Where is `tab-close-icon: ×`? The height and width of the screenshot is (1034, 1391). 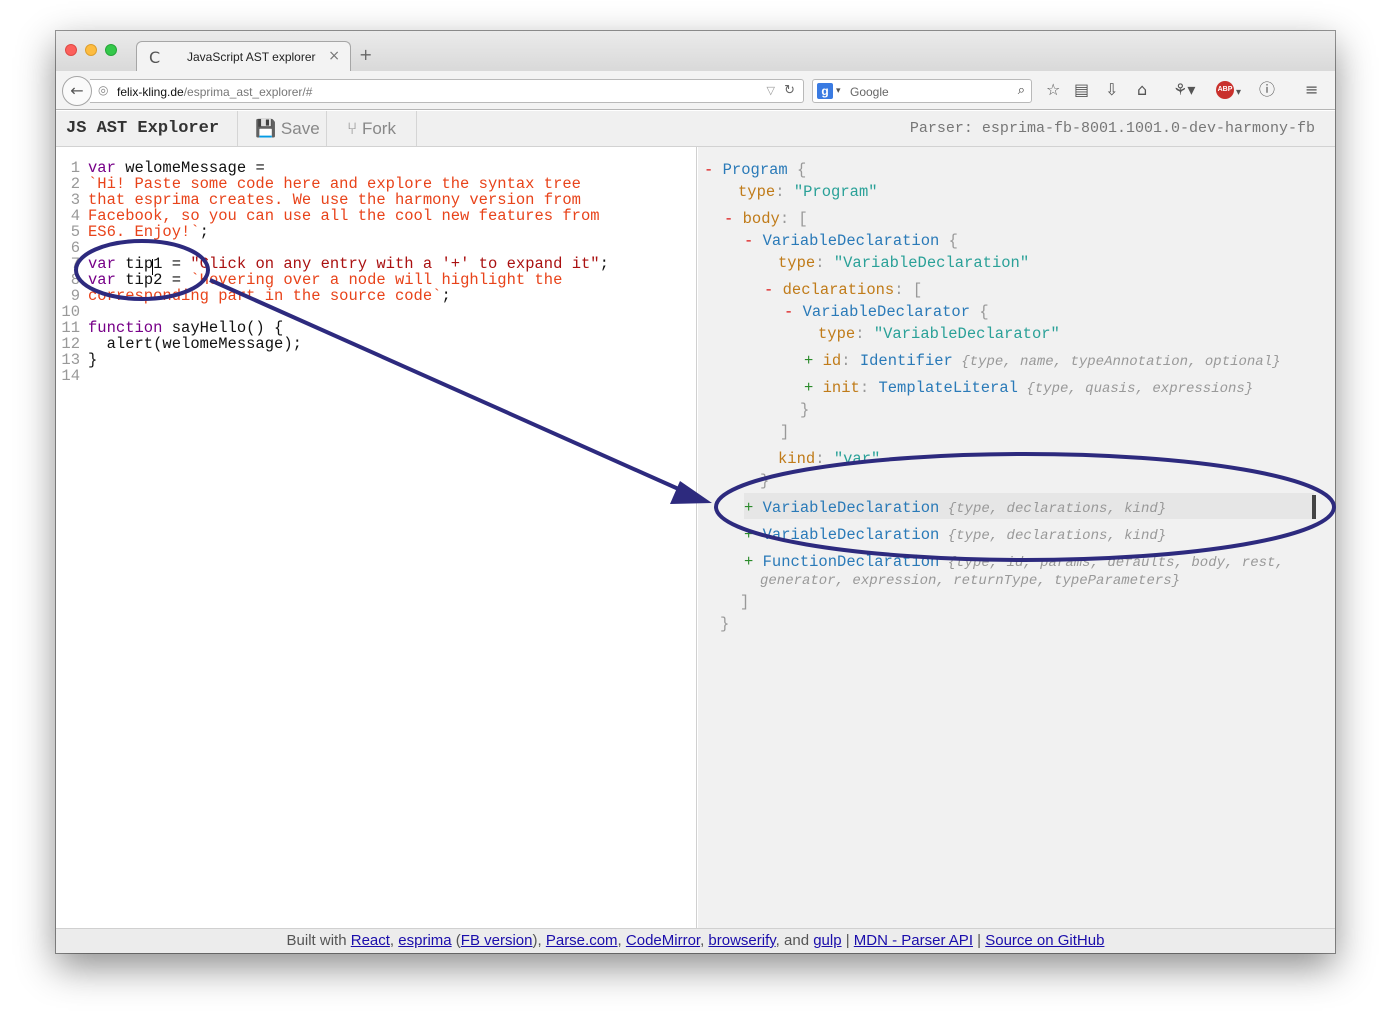
tab-close-icon: × is located at coordinates (334, 56).